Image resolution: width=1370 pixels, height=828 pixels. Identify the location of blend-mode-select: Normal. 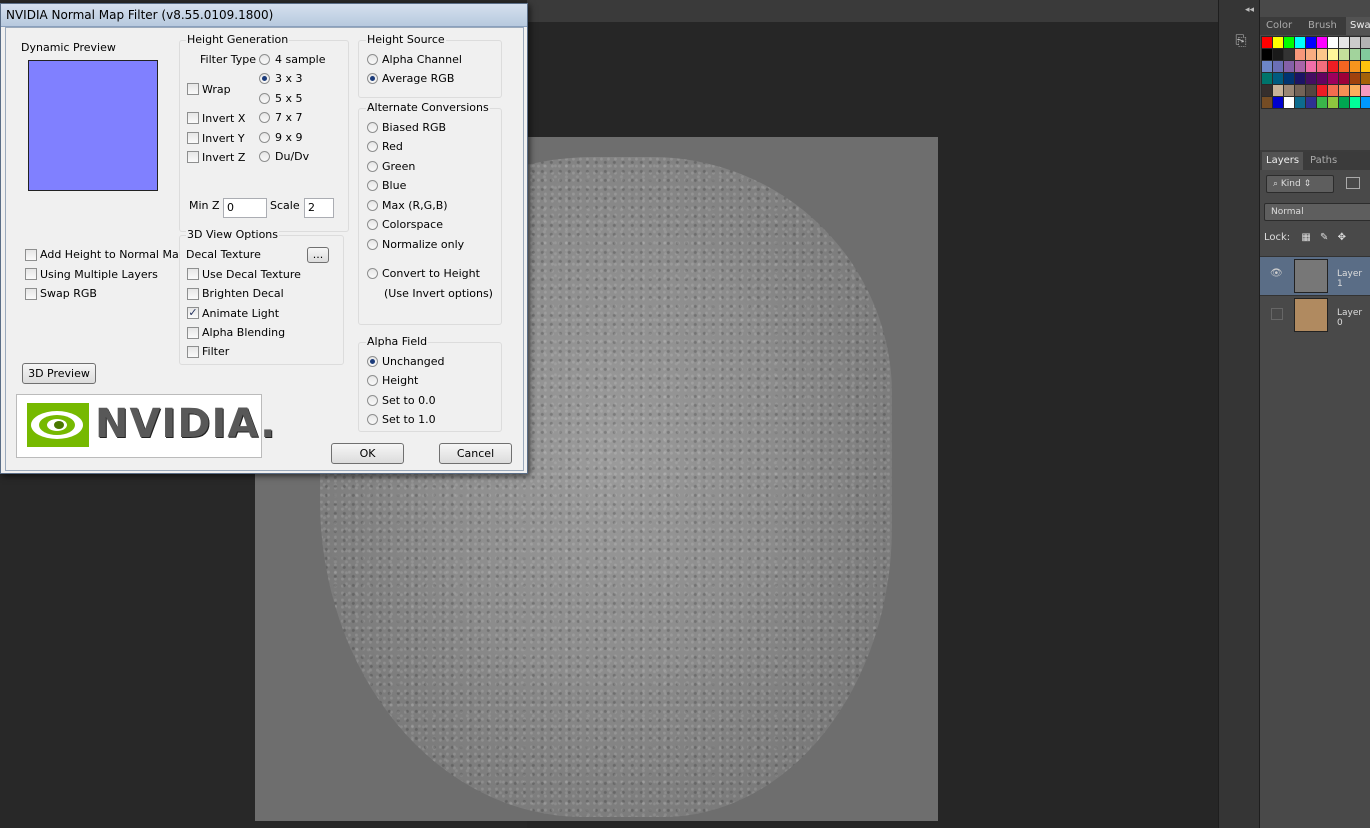
(1317, 212).